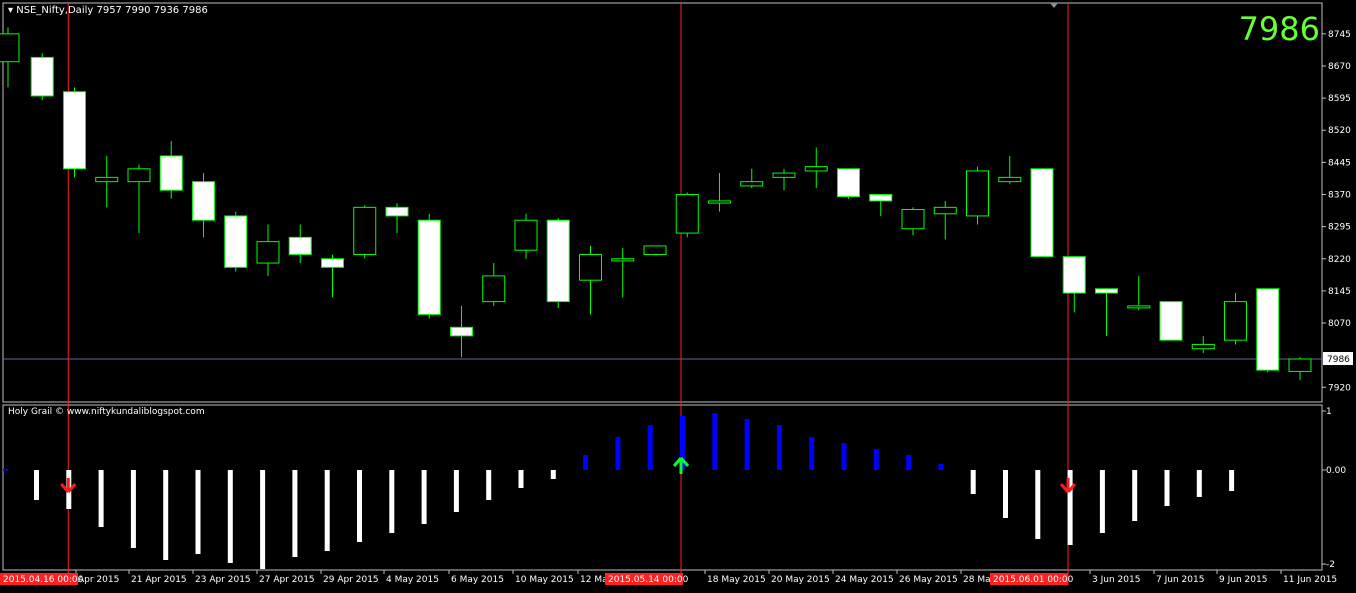  Describe the element at coordinates (159, 580) in the screenshot. I see `time-label: 21 Apr 2015` at that location.